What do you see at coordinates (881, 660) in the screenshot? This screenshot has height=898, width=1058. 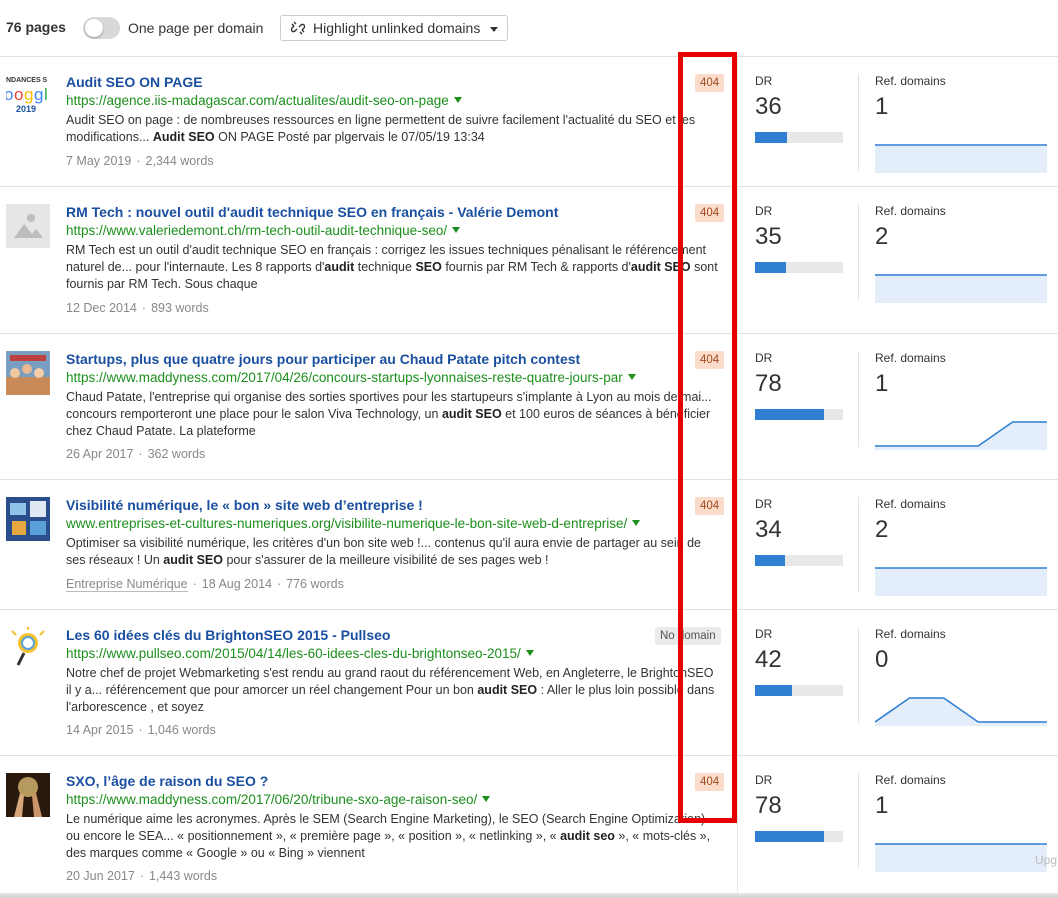 I see `ref-domains-value: 0` at bounding box center [881, 660].